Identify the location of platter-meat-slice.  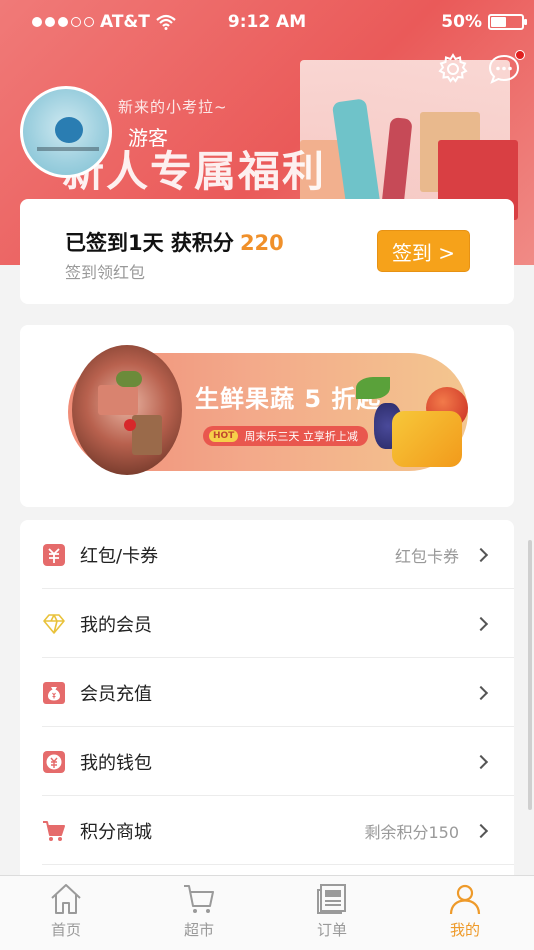
(118, 400).